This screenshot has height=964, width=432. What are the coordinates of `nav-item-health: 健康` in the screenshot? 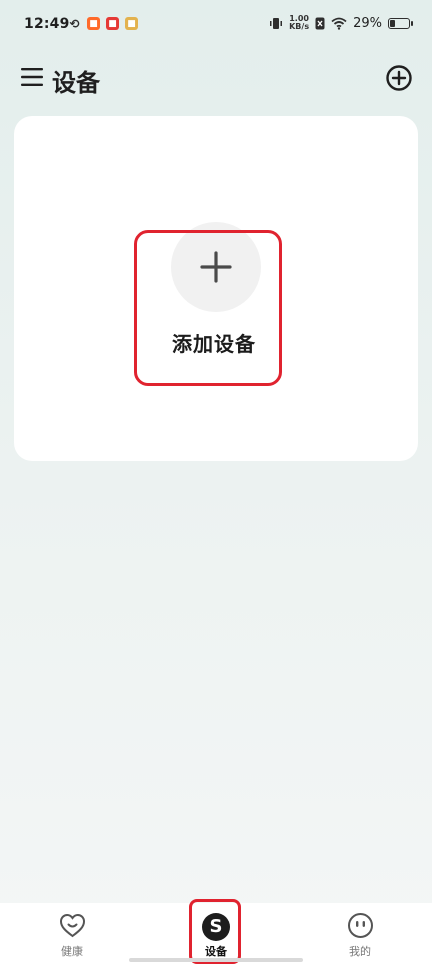 It's located at (72, 933).